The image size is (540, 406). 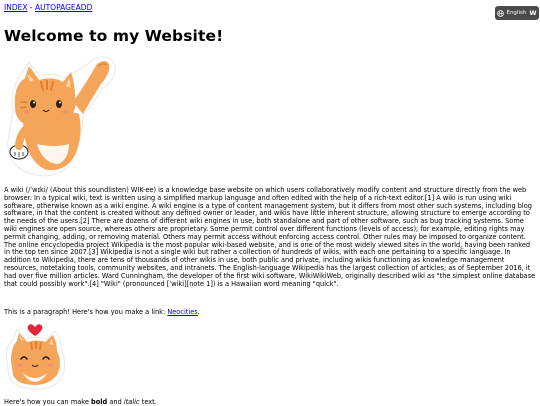 What do you see at coordinates (533, 13) in the screenshot?
I see `wikipedia-badge: W` at bounding box center [533, 13].